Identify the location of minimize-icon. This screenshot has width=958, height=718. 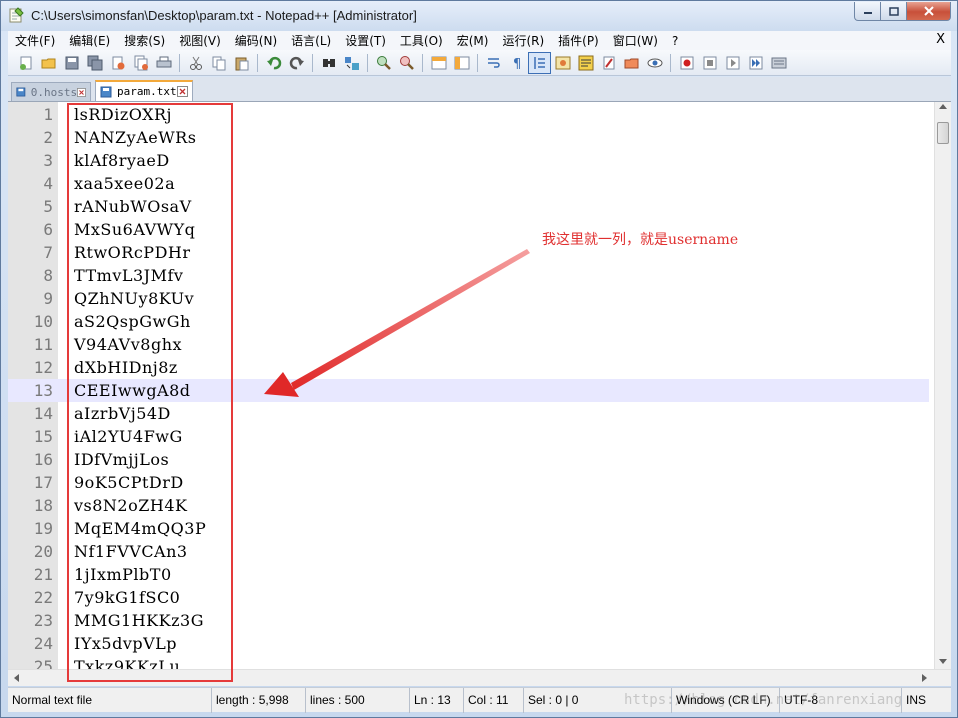
(867, 13).